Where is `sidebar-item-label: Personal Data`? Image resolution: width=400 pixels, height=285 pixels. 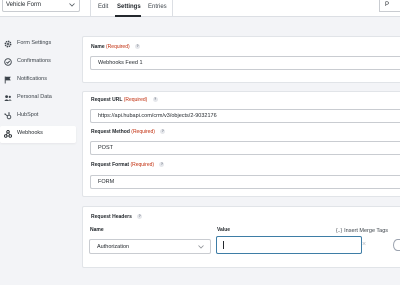
sidebar-item-label: Personal Data is located at coordinates (34, 97).